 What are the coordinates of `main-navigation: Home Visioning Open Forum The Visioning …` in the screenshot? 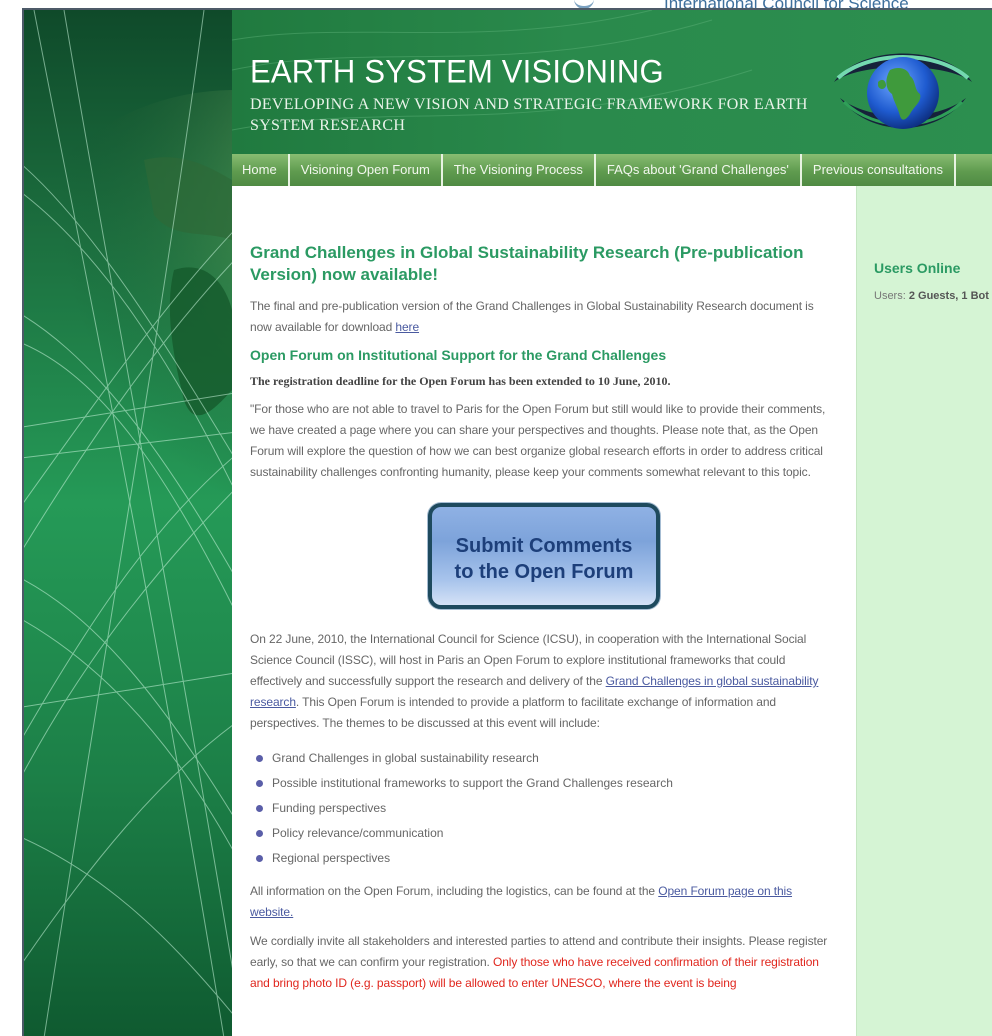 It's located at (612, 170).